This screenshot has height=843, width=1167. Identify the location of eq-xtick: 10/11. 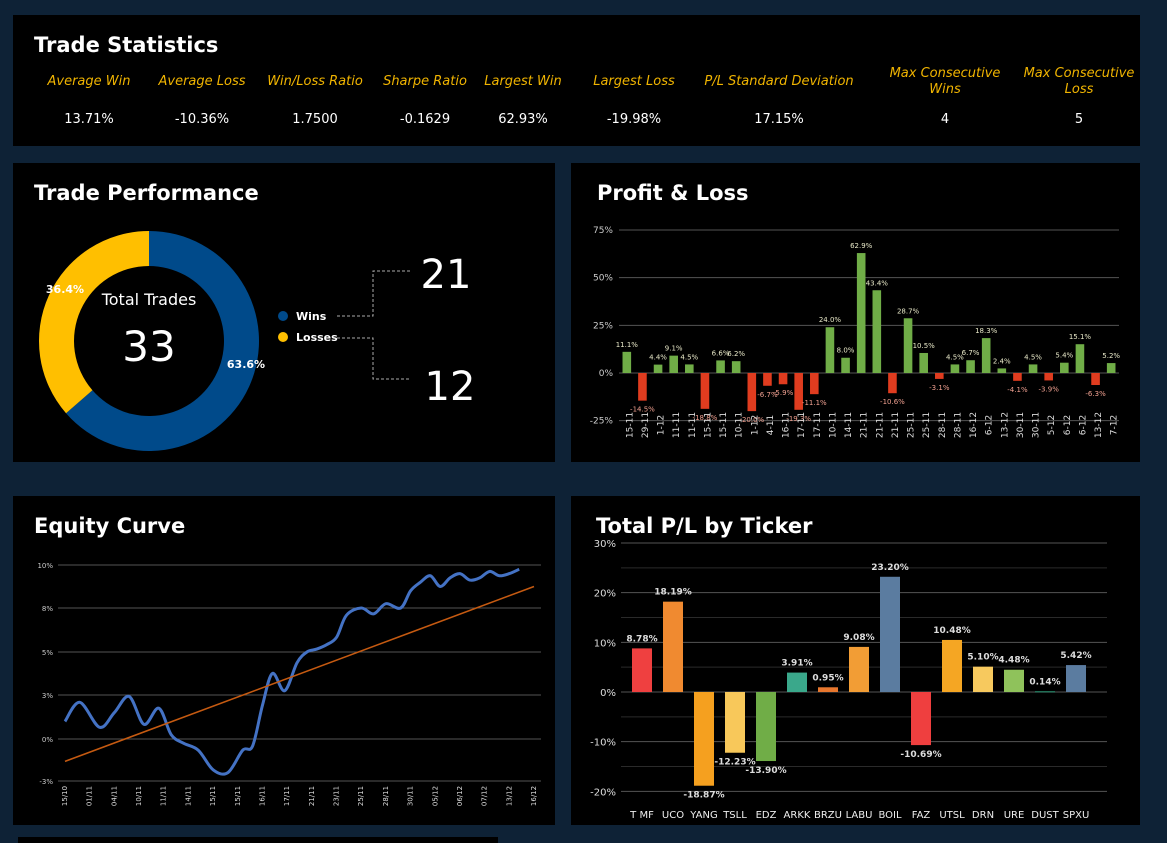
(139, 796).